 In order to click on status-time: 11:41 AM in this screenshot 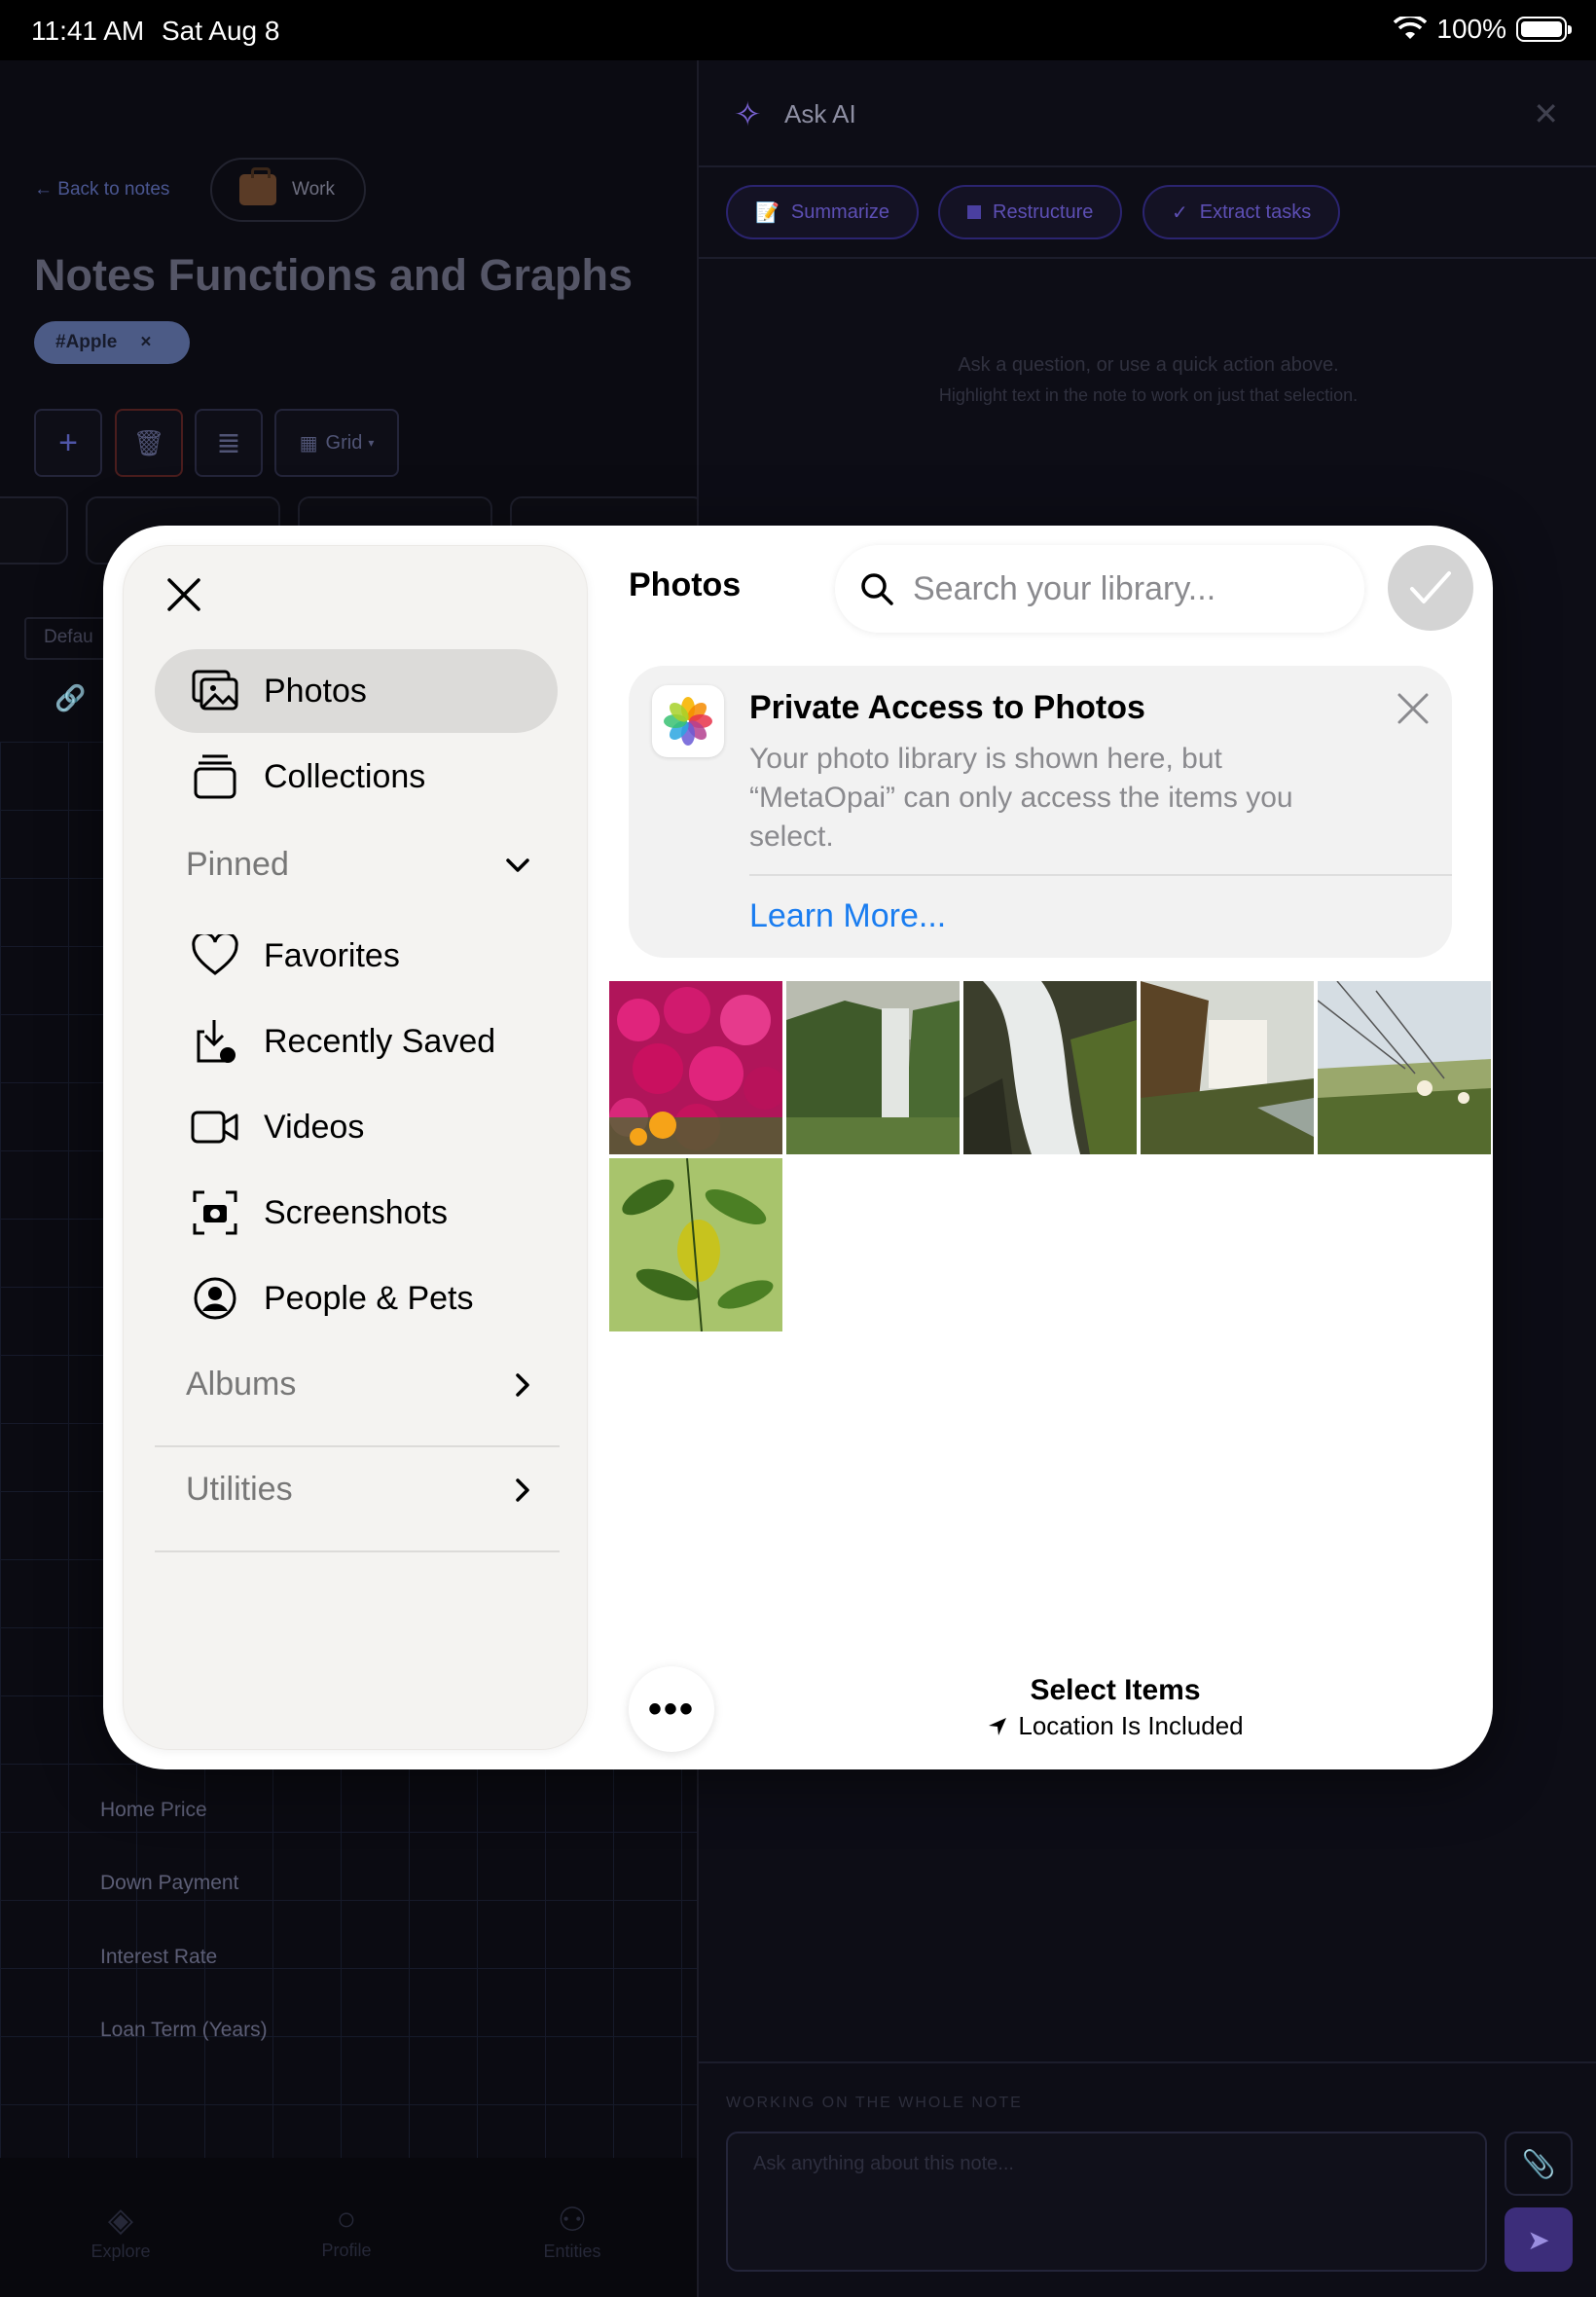, I will do `click(88, 31)`.